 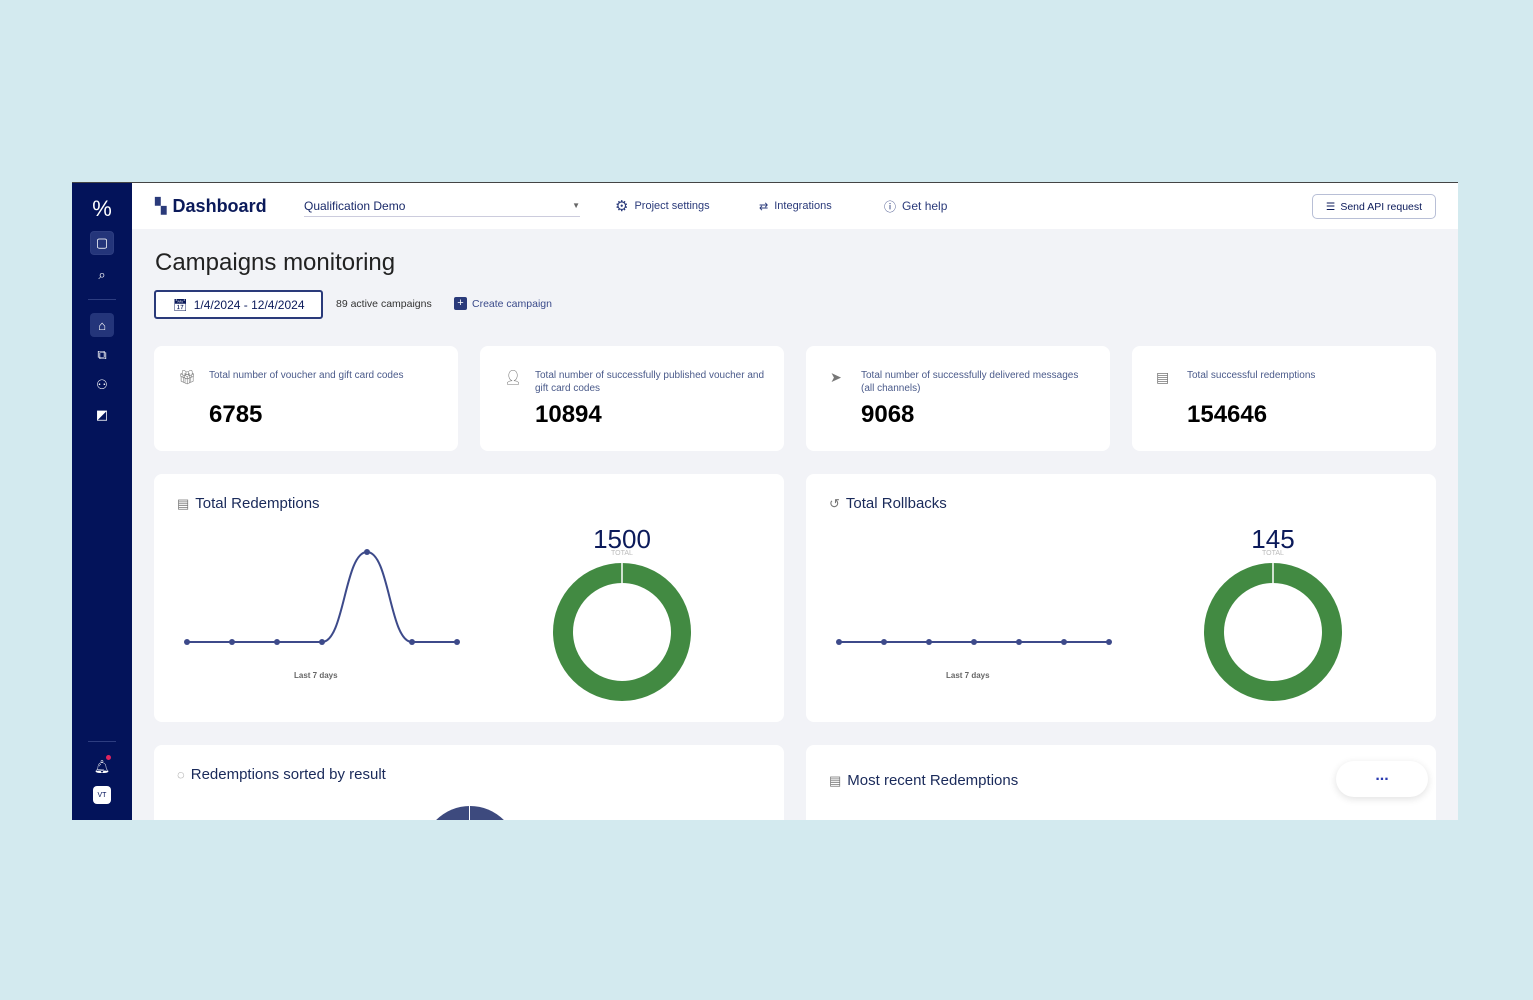 I want to click on pie-divider, so click(x=469, y=813).